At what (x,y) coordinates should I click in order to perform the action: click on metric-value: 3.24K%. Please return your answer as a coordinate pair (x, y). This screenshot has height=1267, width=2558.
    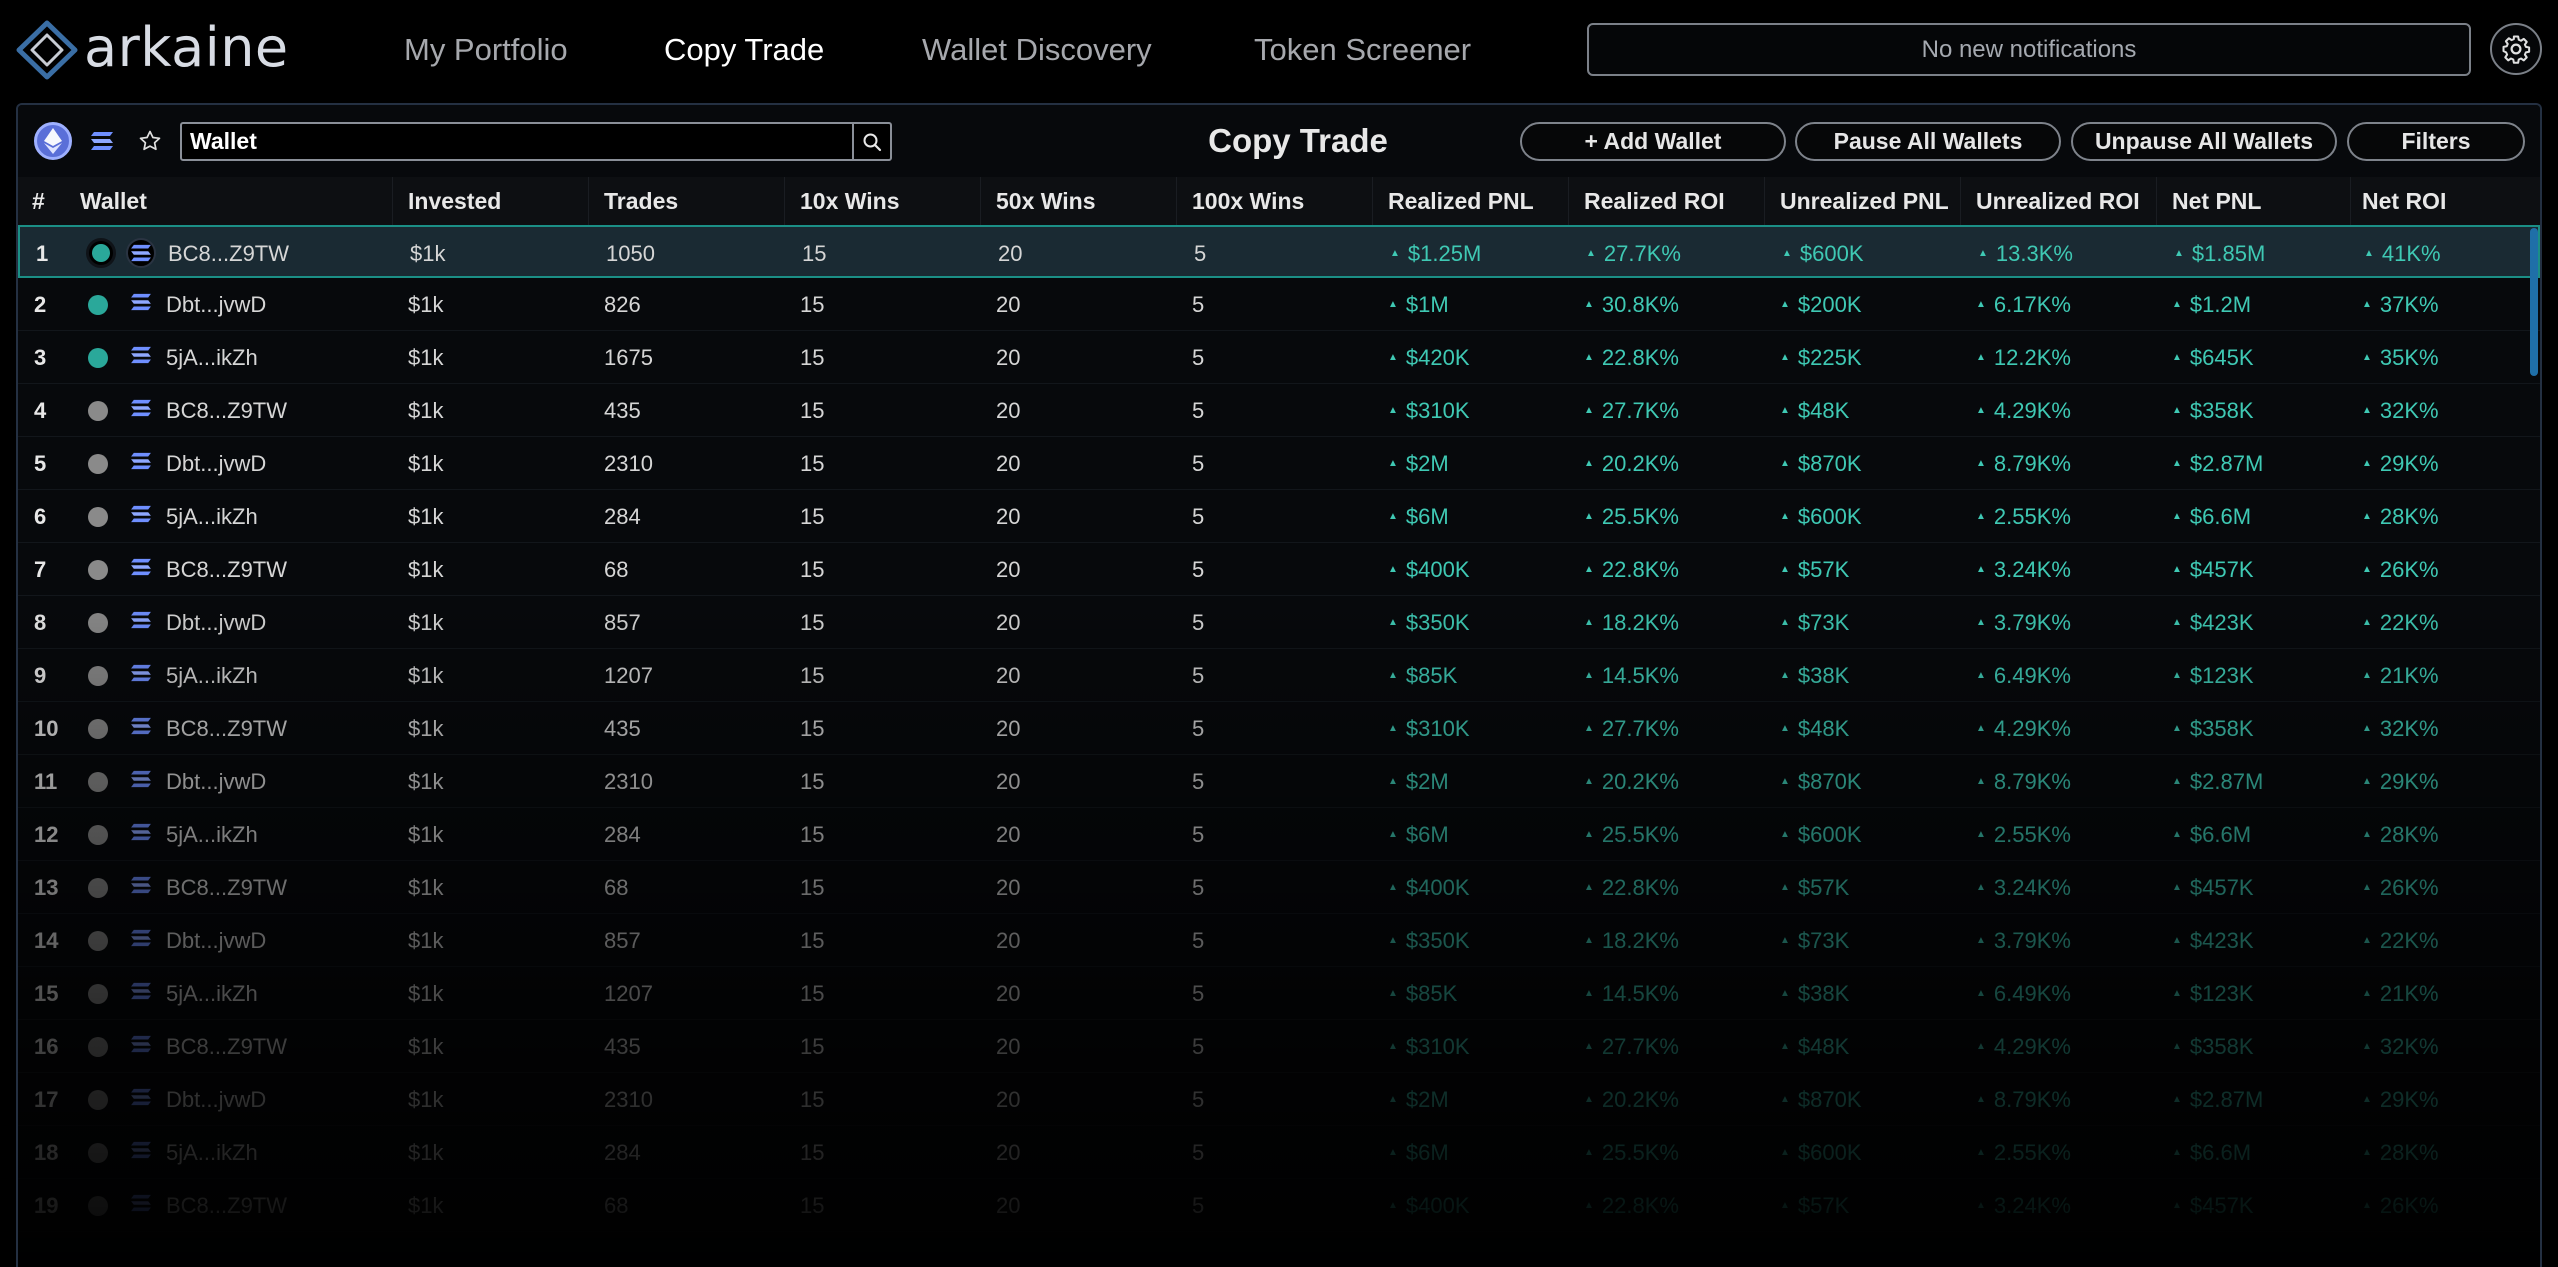
    Looking at the image, I should click on (2032, 569).